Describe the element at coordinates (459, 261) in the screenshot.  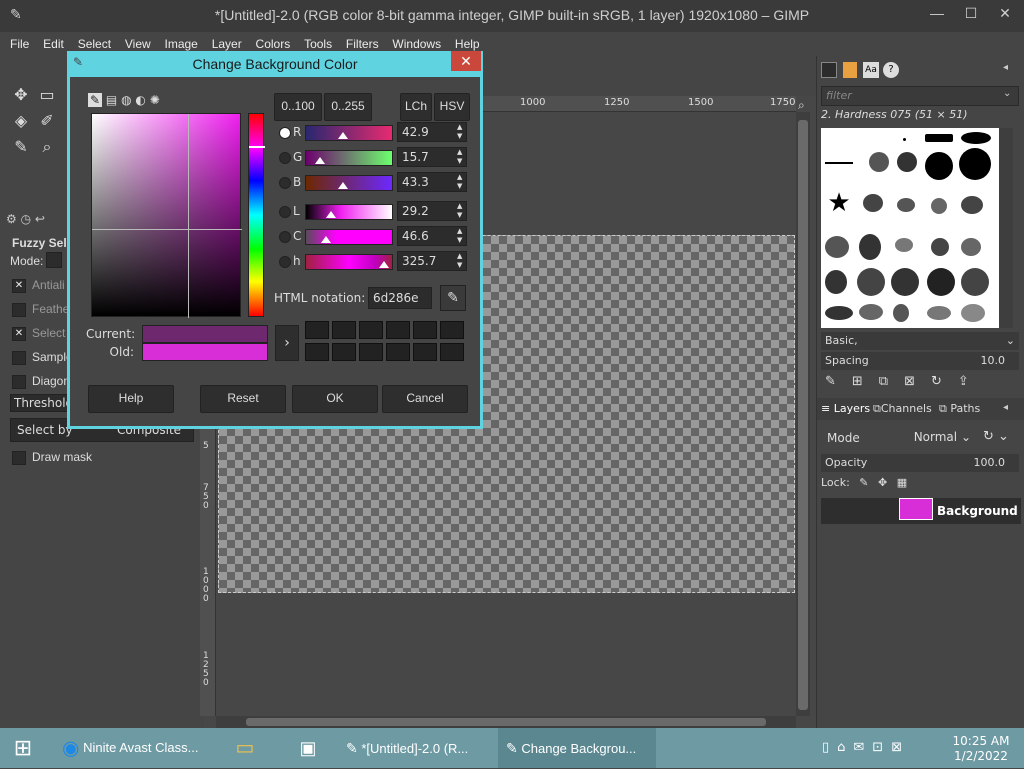
I see `channel-spin-h-icon: ▲ ▼` at that location.